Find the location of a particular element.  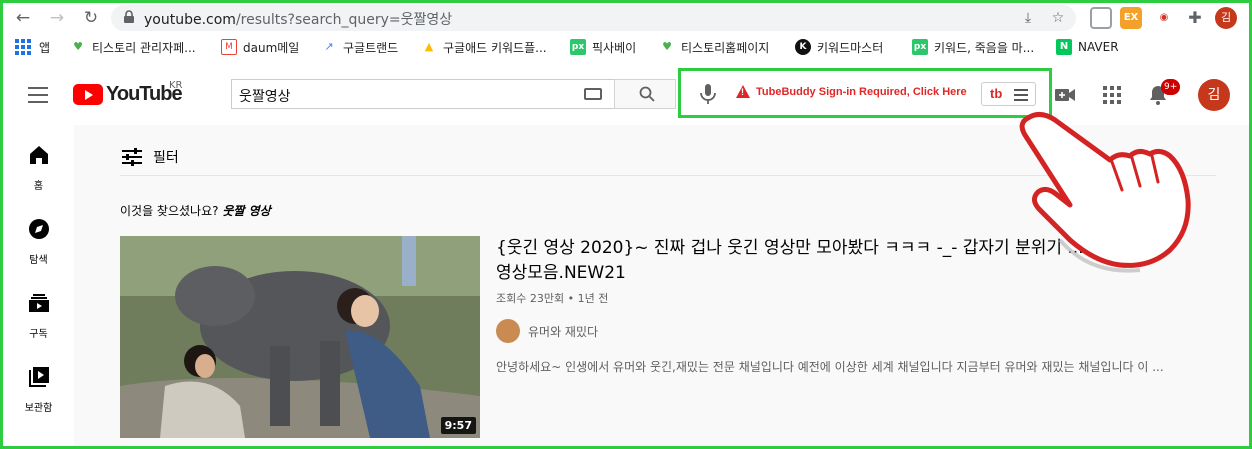

keyword-master-icon: K is located at coordinates (803, 47).